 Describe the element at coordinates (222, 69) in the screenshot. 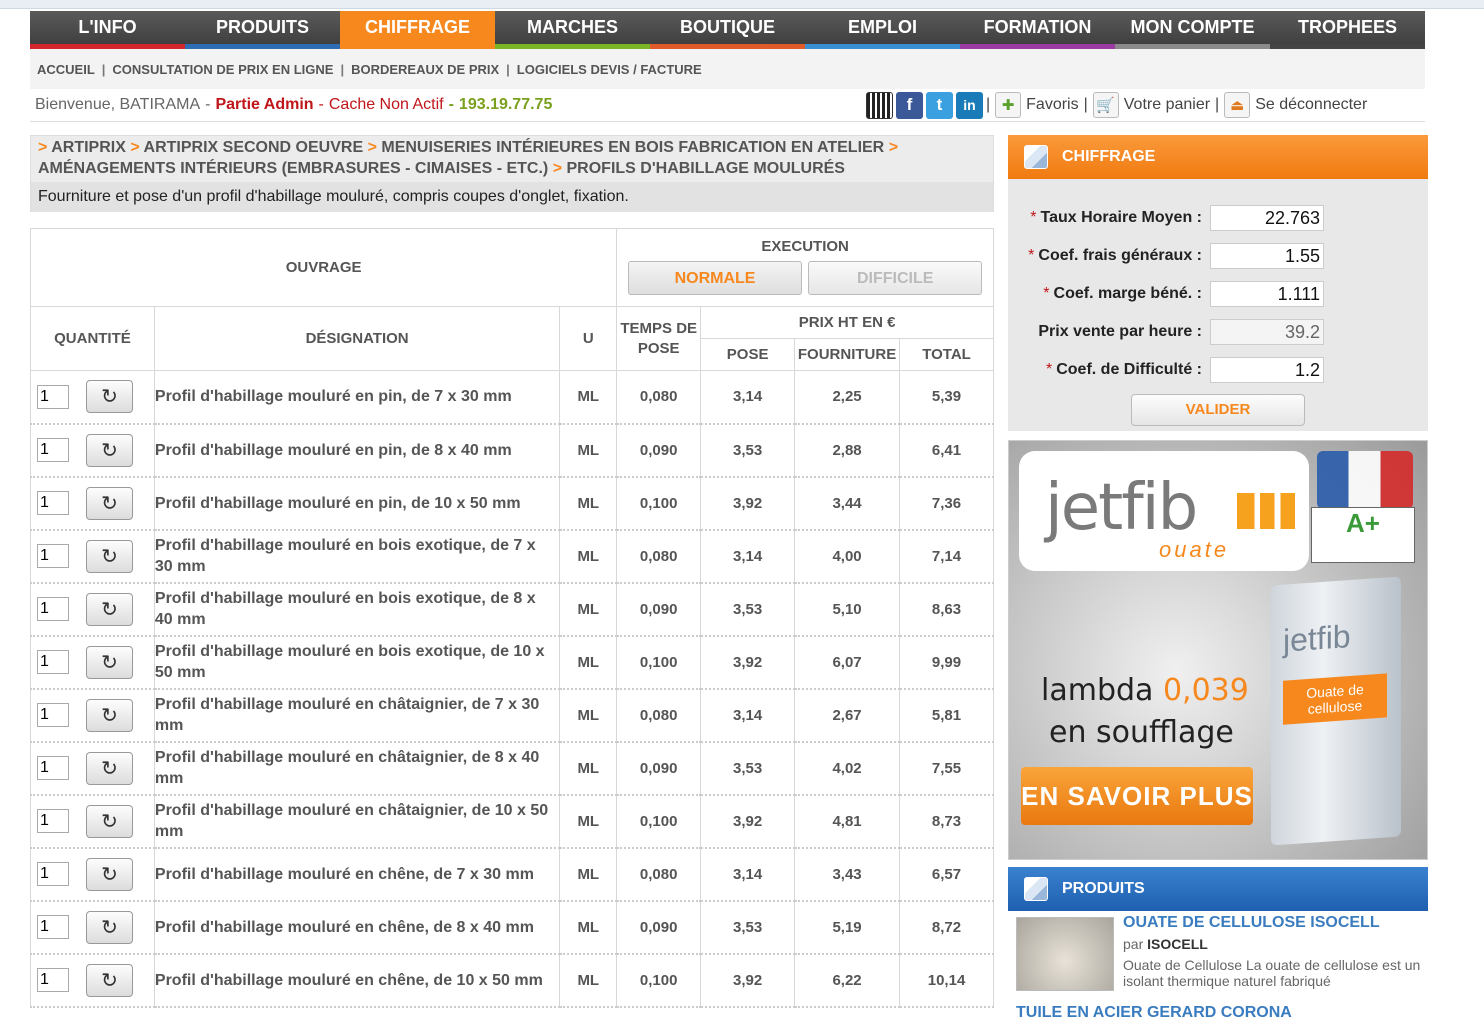

I see `subnav-consultation: CONSULTATION DE PRIX EN LIGNE` at that location.